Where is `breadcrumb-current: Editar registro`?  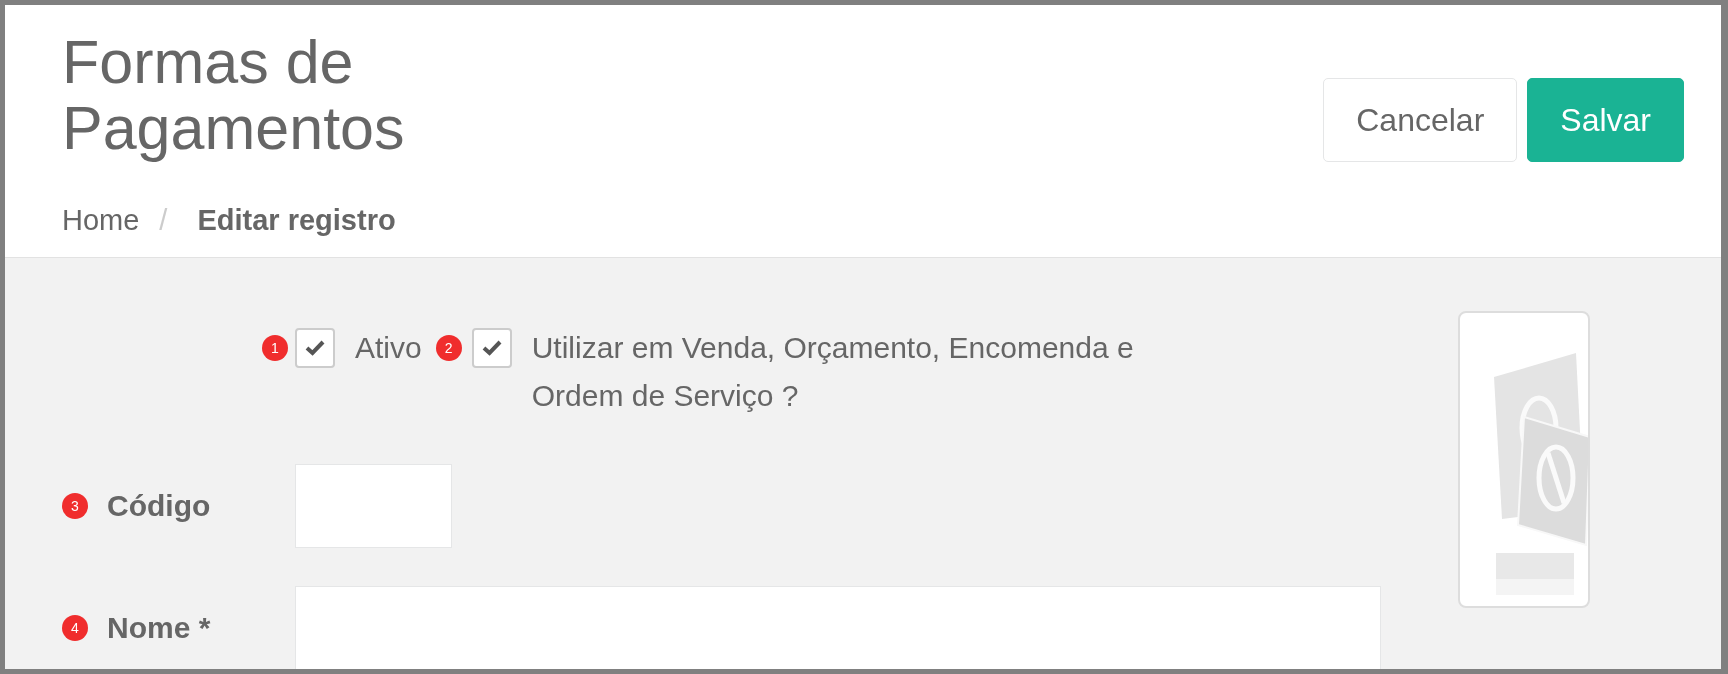 breadcrumb-current: Editar registro is located at coordinates (296, 220).